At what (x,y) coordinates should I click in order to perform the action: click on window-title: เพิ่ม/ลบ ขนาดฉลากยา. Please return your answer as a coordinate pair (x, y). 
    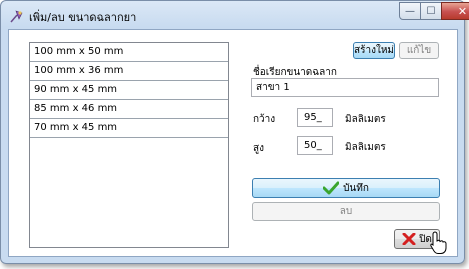
    Looking at the image, I should click on (83, 17).